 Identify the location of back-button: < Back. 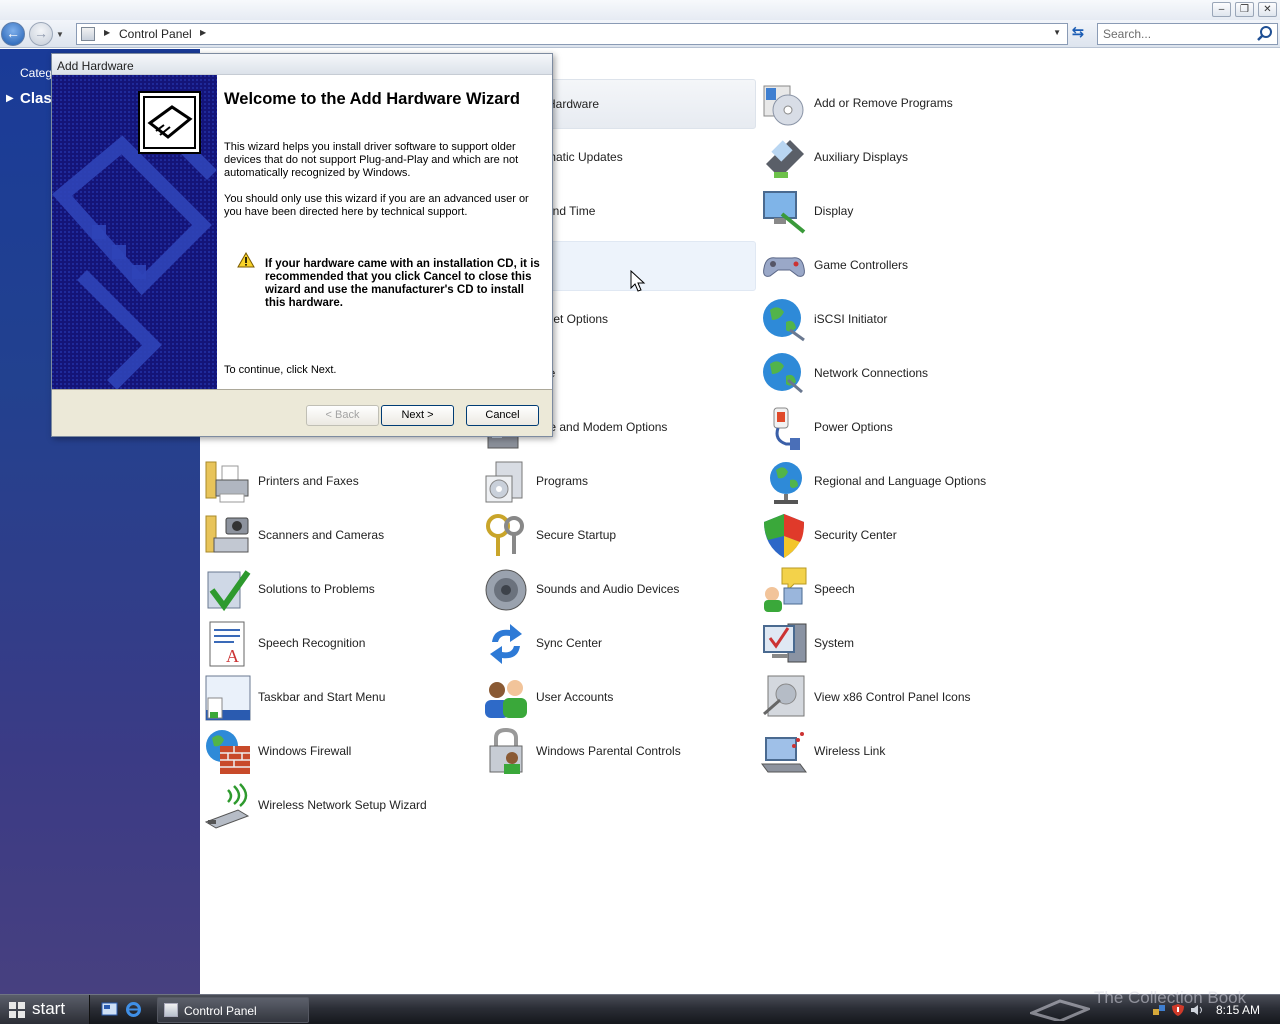
(342, 415).